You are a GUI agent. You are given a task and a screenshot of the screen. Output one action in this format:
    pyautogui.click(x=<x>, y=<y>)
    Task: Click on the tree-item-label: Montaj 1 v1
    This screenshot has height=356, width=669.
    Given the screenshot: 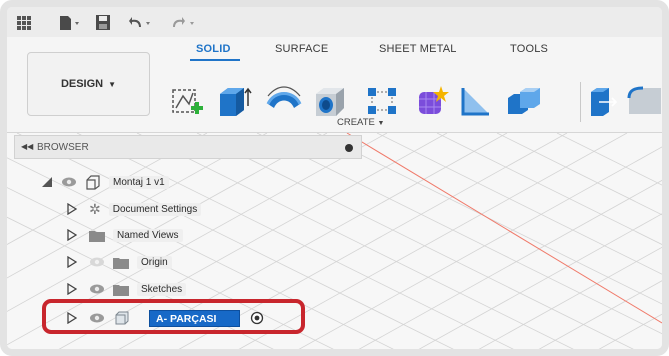 What is the action you would take?
    pyautogui.click(x=139, y=182)
    